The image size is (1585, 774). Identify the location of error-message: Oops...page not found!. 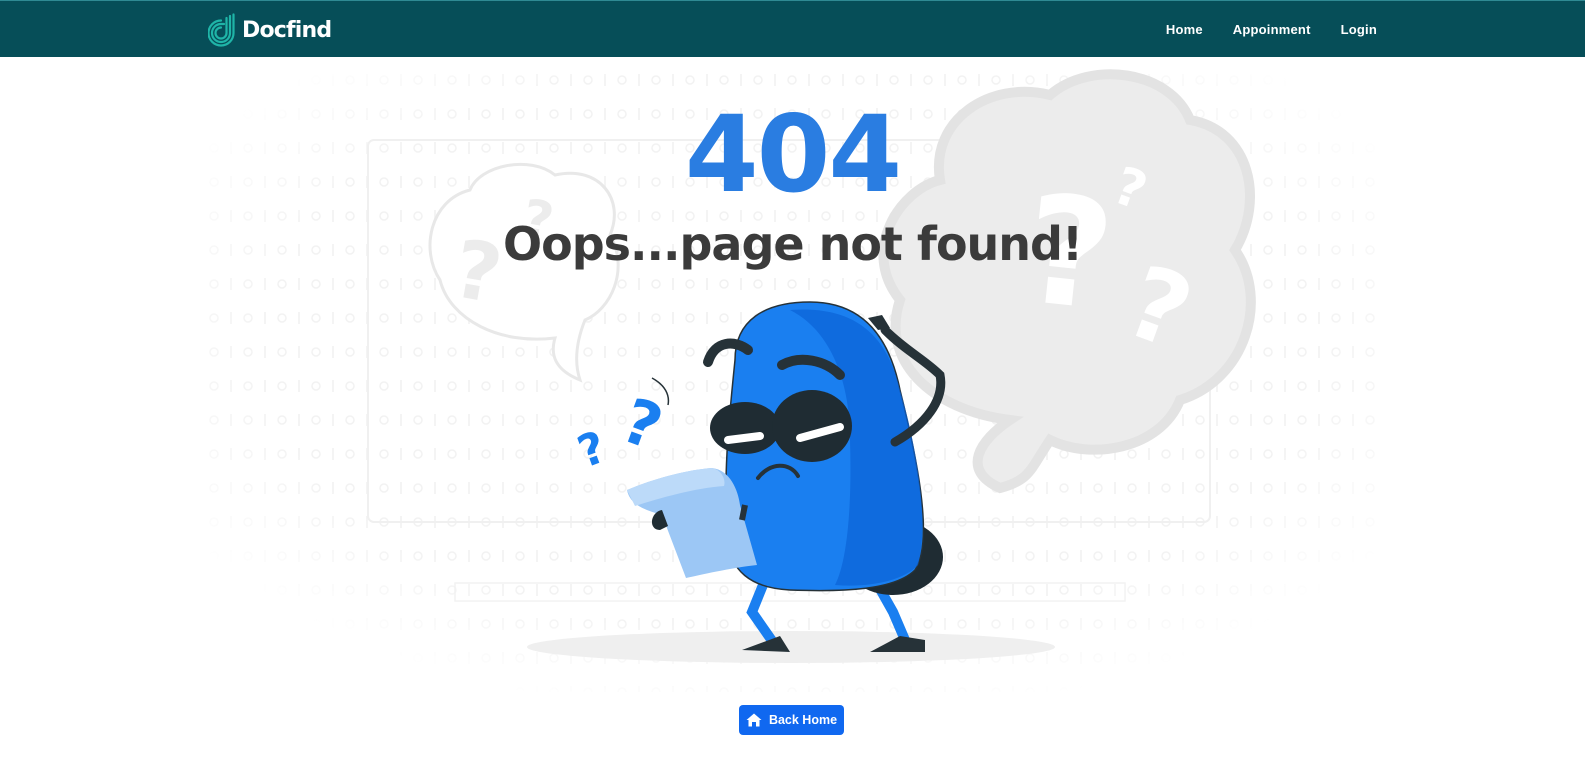
(793, 244).